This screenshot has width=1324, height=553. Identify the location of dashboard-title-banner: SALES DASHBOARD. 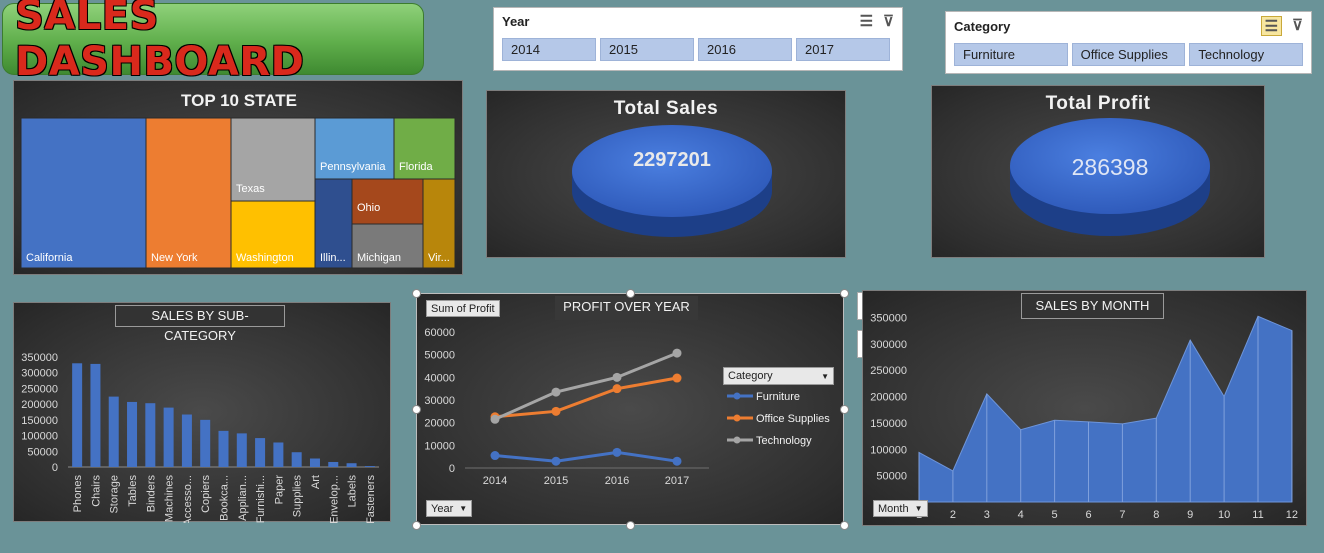
(213, 42).